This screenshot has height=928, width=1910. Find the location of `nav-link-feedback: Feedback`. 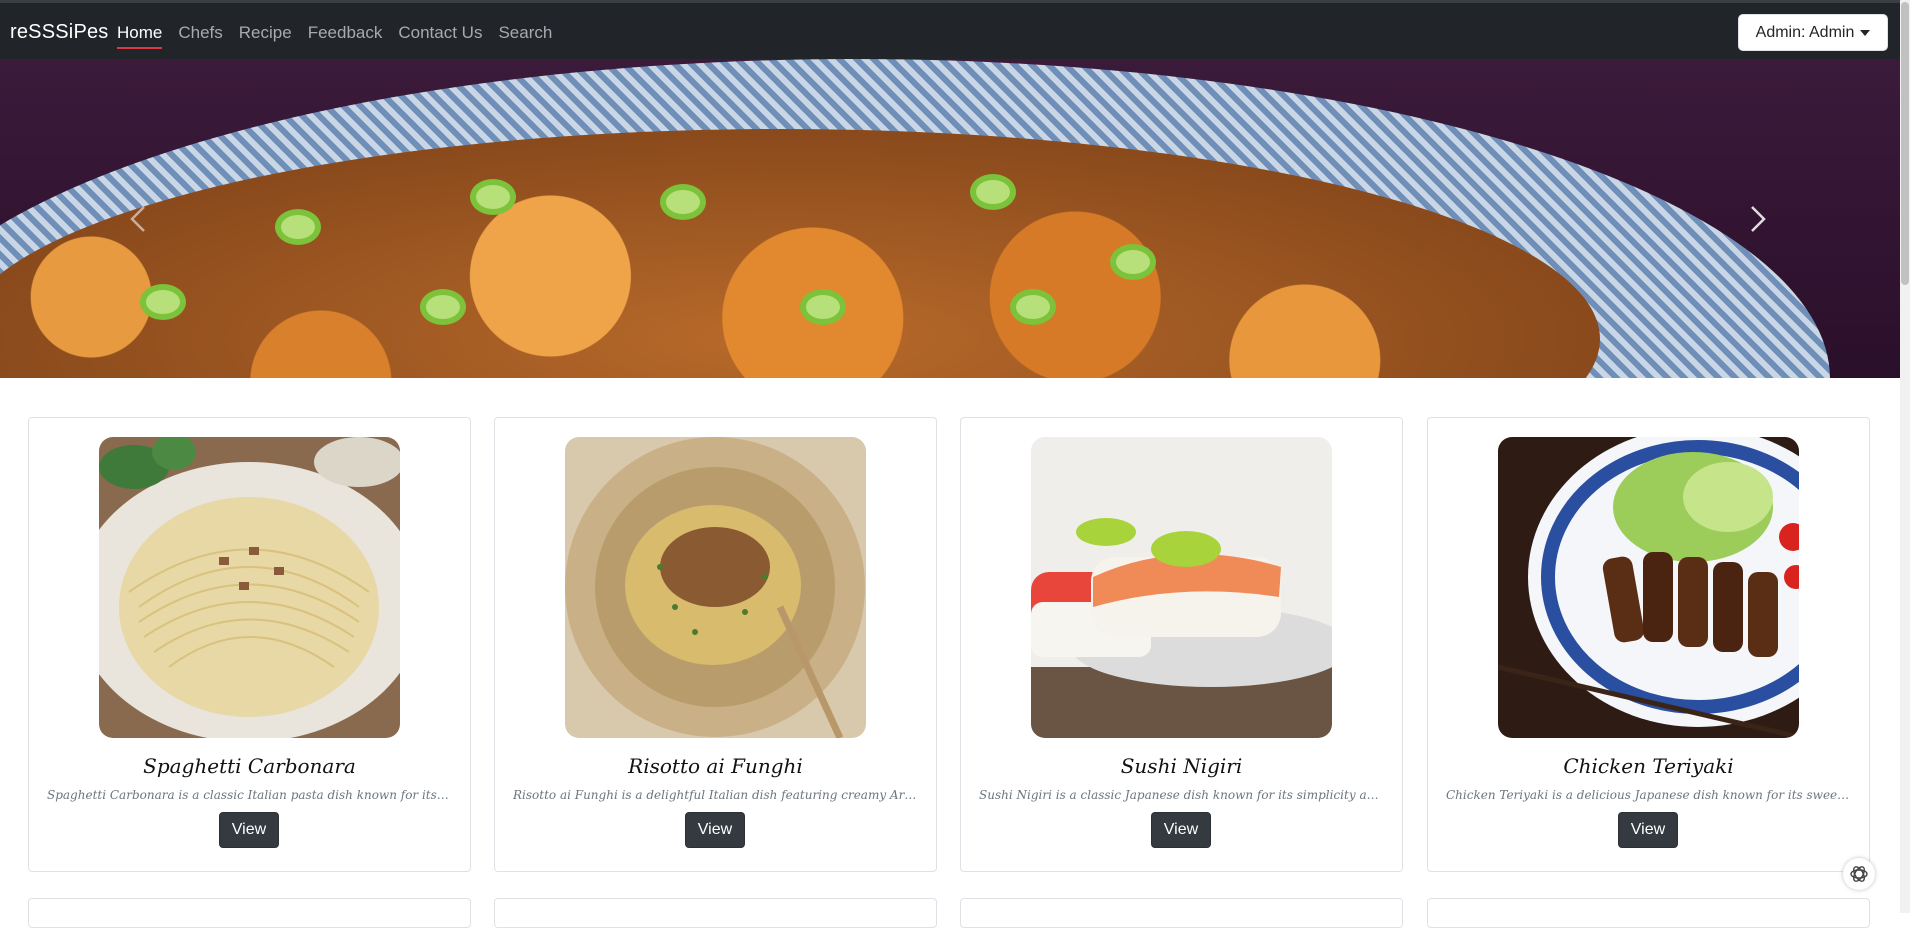

nav-link-feedback: Feedback is located at coordinates (345, 33).